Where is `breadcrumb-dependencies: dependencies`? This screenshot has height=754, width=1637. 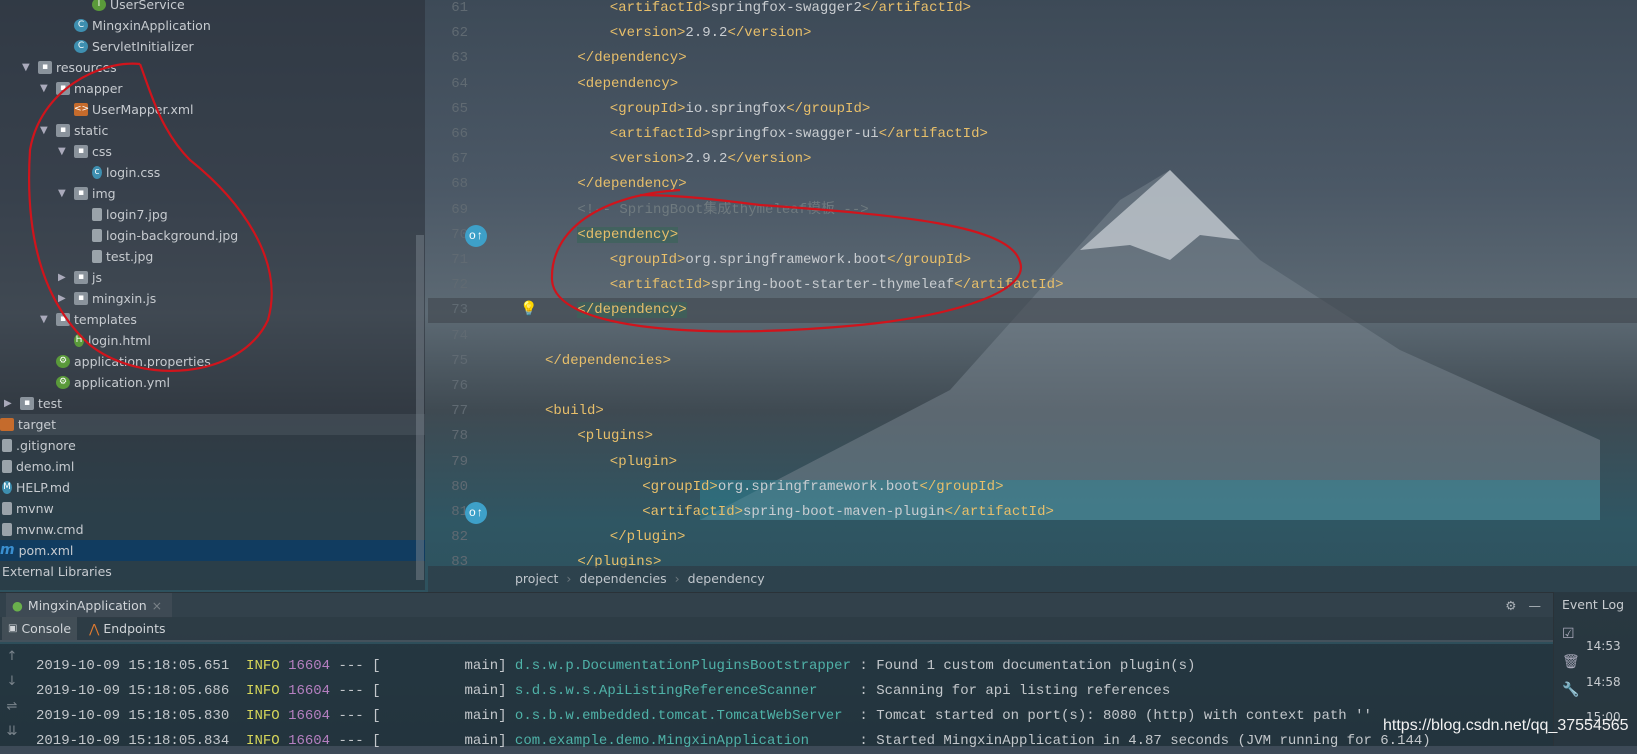
breadcrumb-dependencies: dependencies is located at coordinates (622, 578).